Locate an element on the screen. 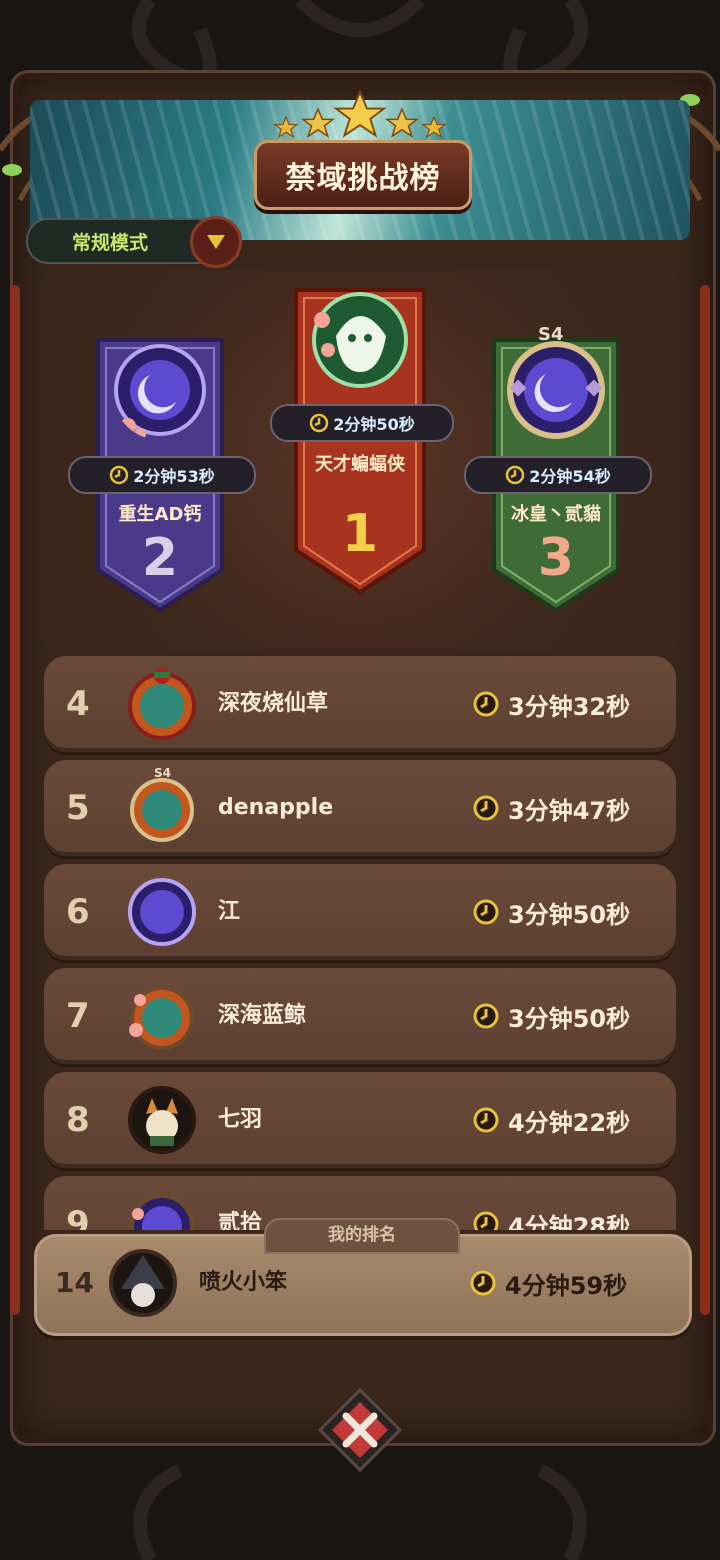 The width and height of the screenshot is (720, 1560). witch-hat-avatar is located at coordinates (143, 1283).